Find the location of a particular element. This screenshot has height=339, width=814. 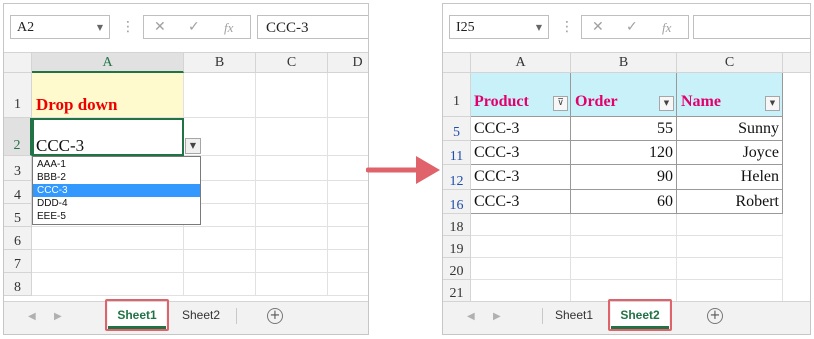

dropdown-option: BBB-2 is located at coordinates (116, 177).